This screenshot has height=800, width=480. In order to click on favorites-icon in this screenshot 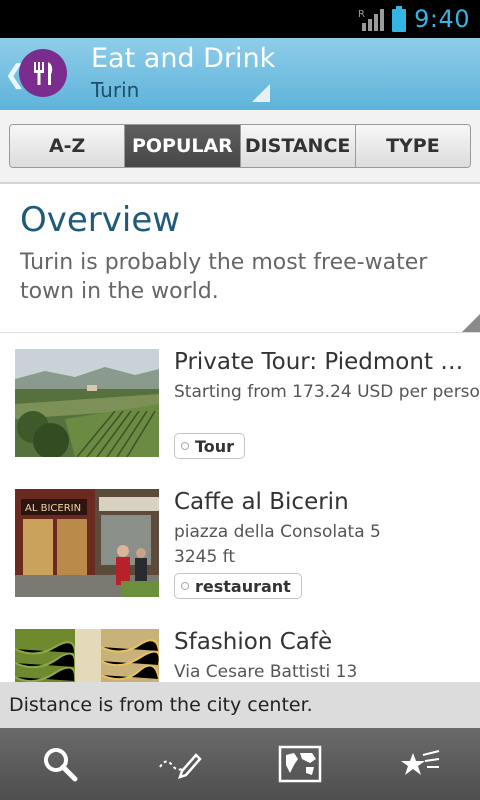, I will do `click(420, 762)`.